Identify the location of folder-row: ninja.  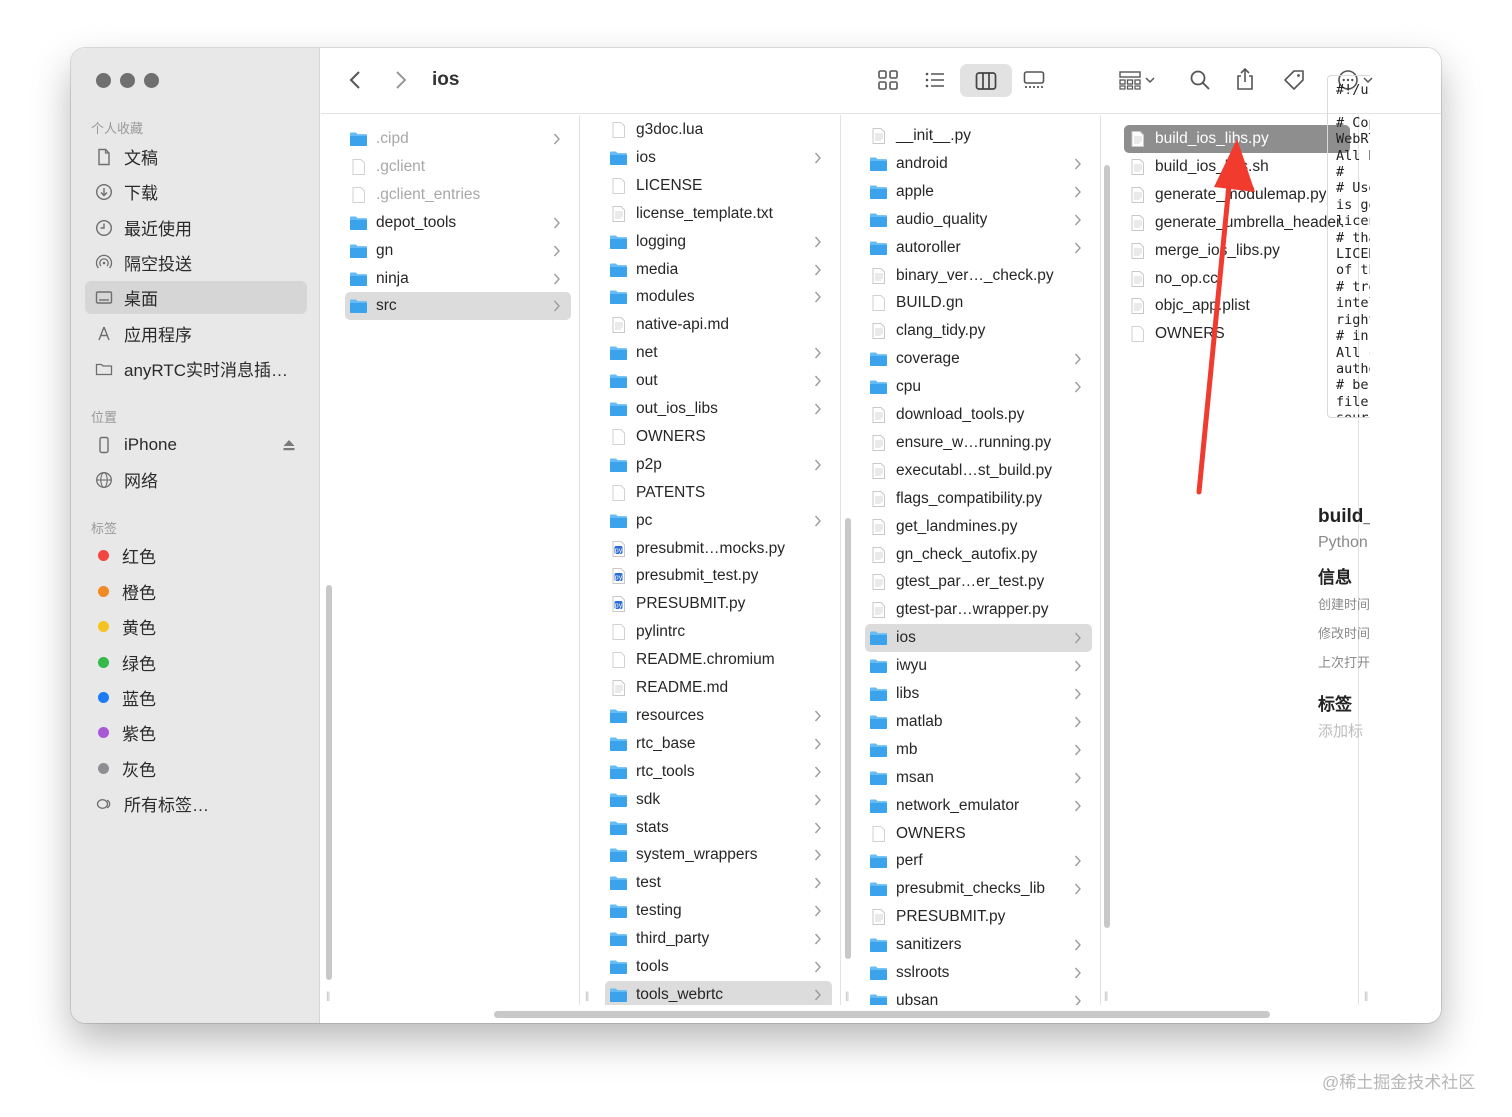
(458, 279).